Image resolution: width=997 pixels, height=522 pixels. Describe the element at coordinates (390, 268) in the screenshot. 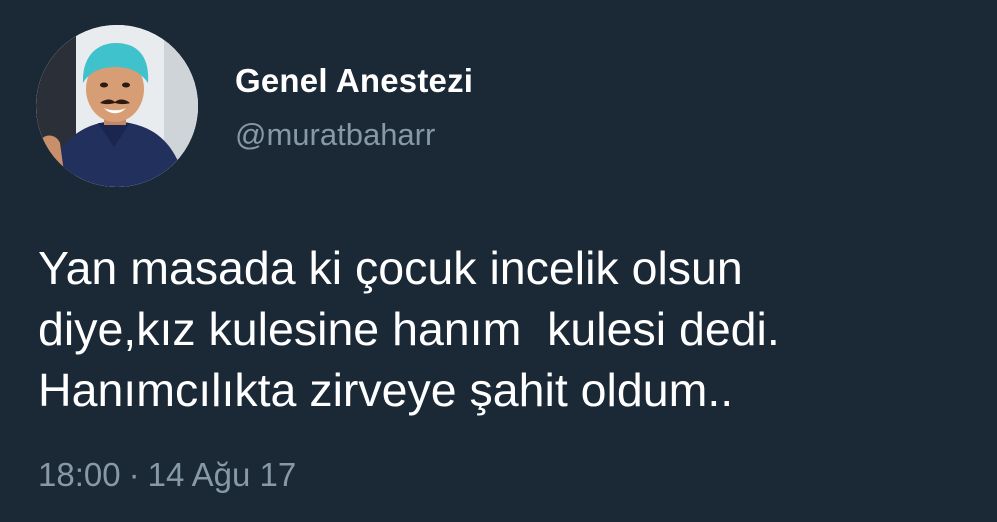

I see `tweet-text-line: Yan masada ki çocuk incelik olsun` at that location.